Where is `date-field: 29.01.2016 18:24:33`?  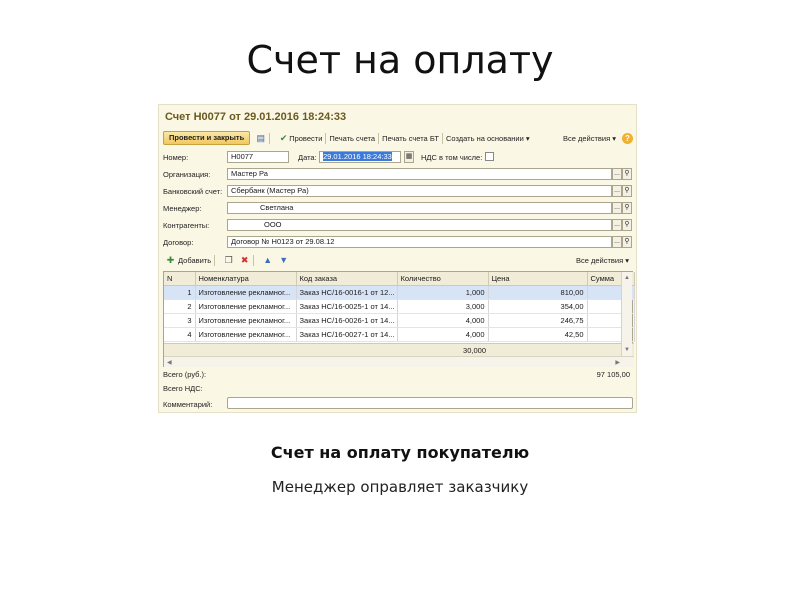
date-field: 29.01.2016 18:24:33 is located at coordinates (360, 157).